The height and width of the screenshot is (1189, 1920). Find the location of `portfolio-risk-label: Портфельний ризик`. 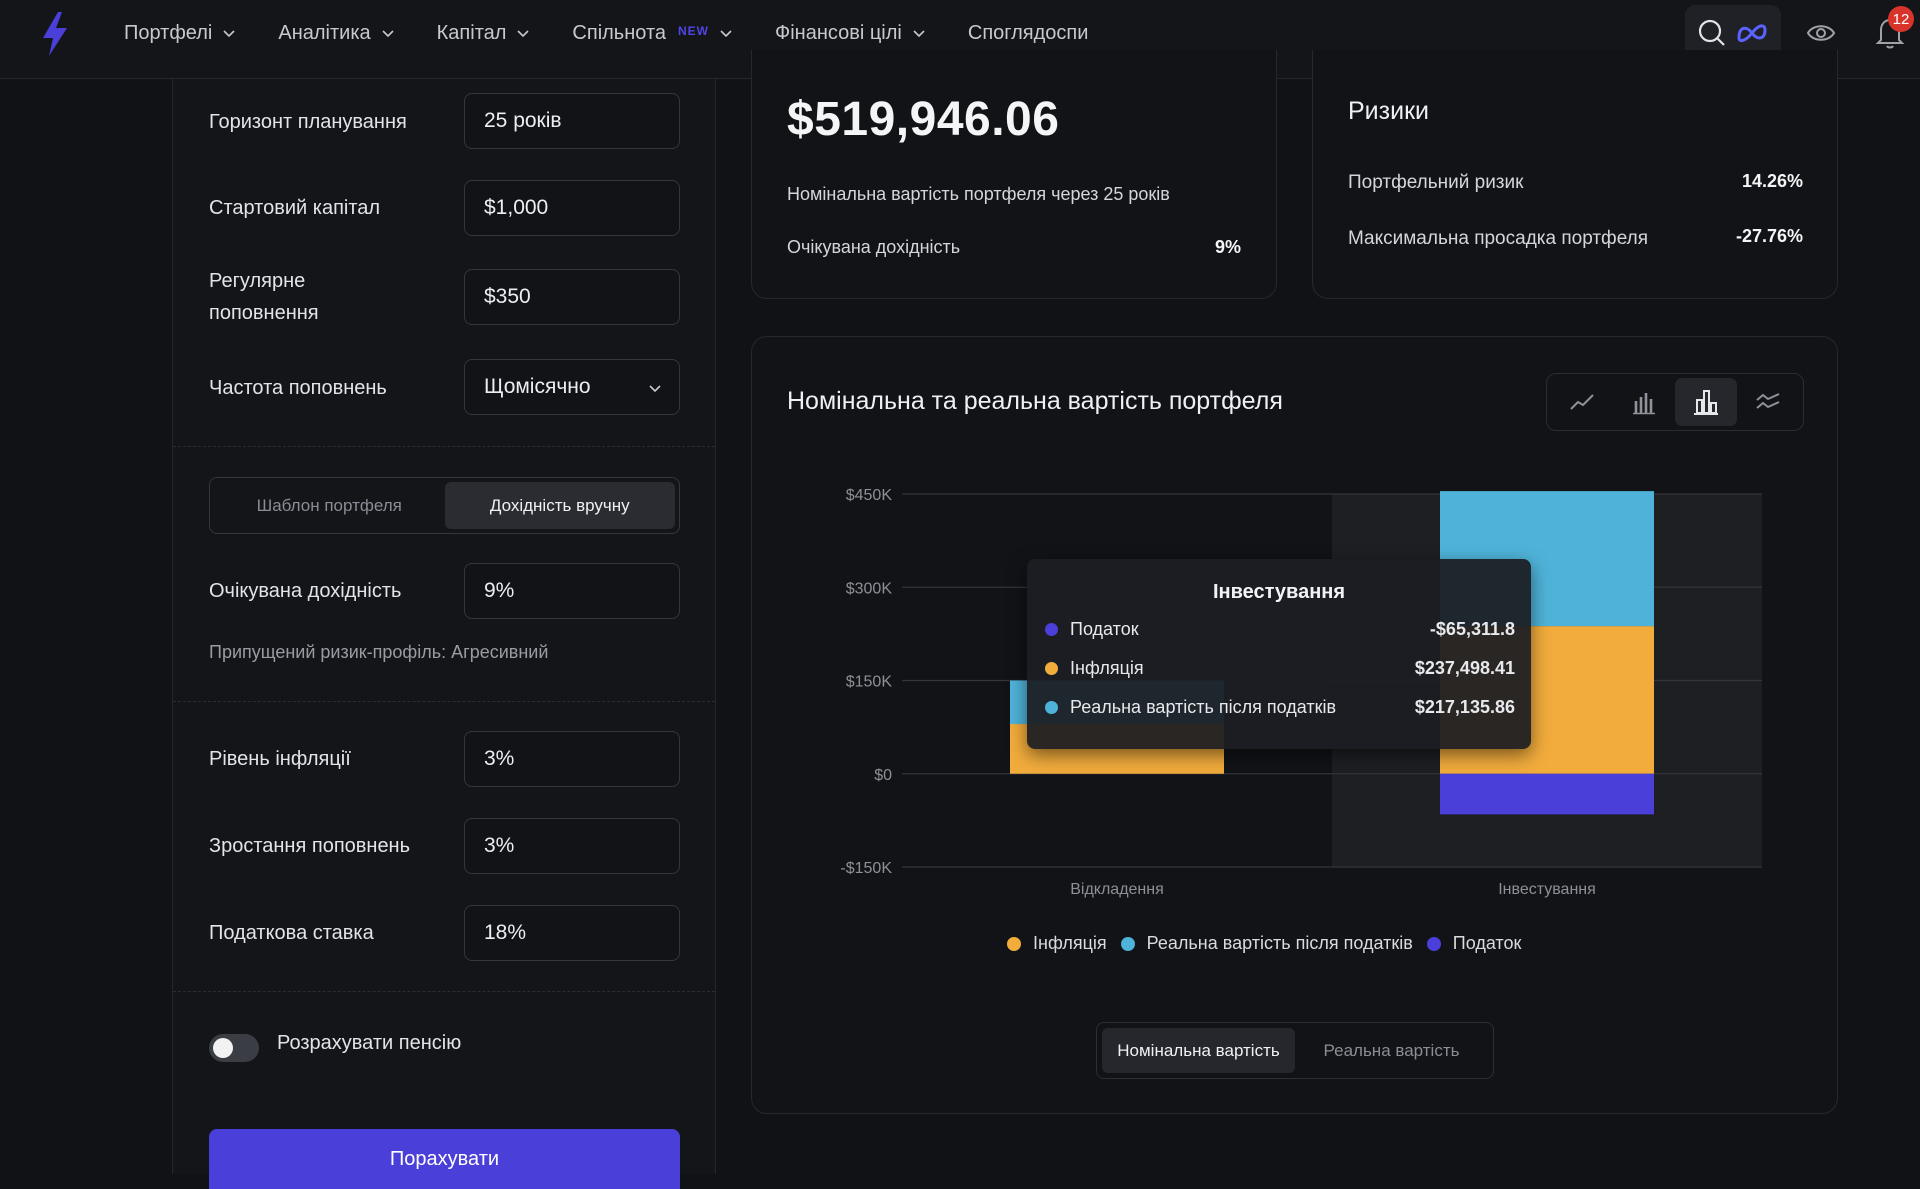

portfolio-risk-label: Портфельний ризик is located at coordinates (1436, 182).